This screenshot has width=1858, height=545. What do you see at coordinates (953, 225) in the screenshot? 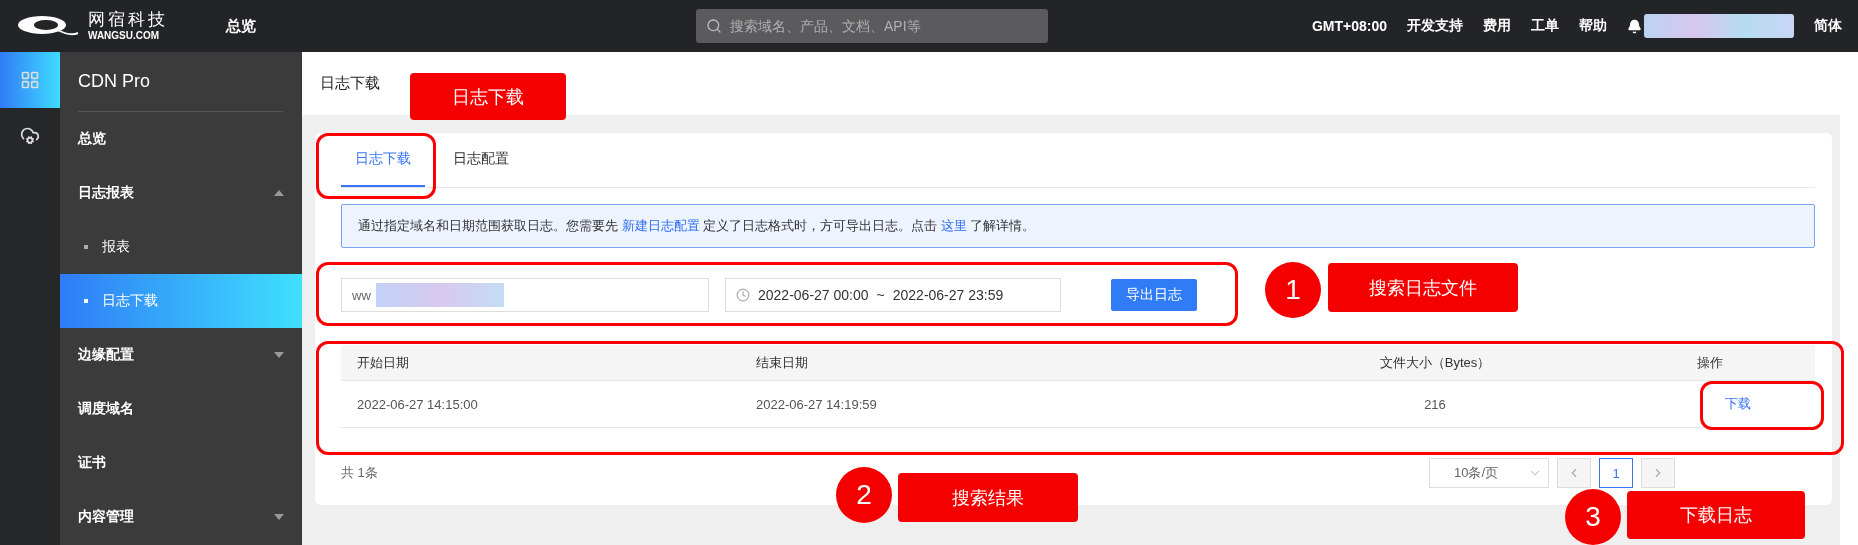
I see `notice-link: 这里` at bounding box center [953, 225].